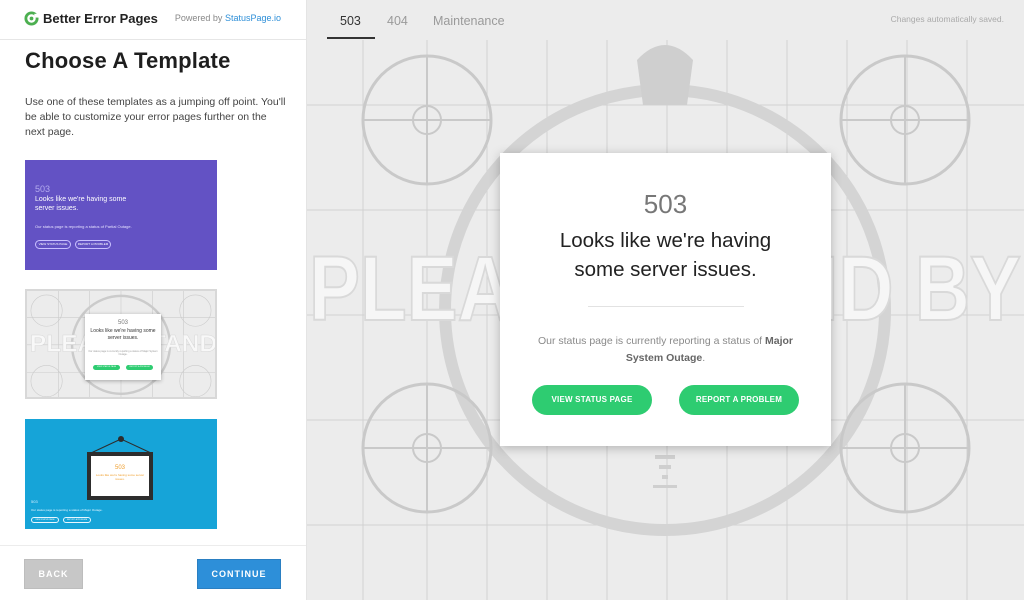  What do you see at coordinates (100, 18) in the screenshot?
I see `brand-name: Better Error Pages` at bounding box center [100, 18].